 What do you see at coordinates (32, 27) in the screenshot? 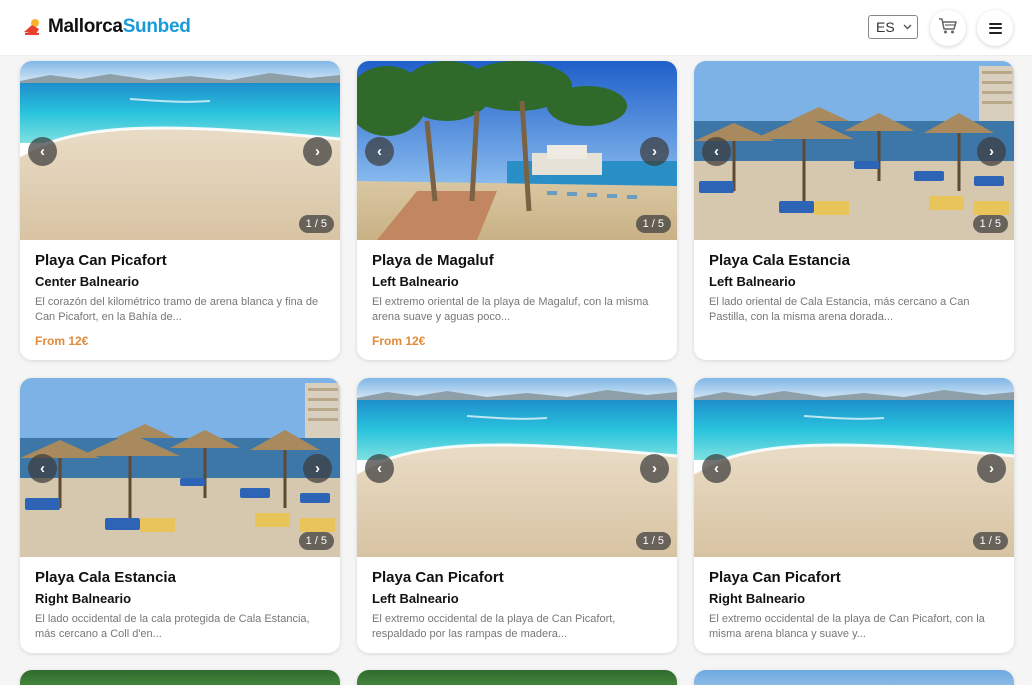
I see `sunbed-logo-icon` at bounding box center [32, 27].